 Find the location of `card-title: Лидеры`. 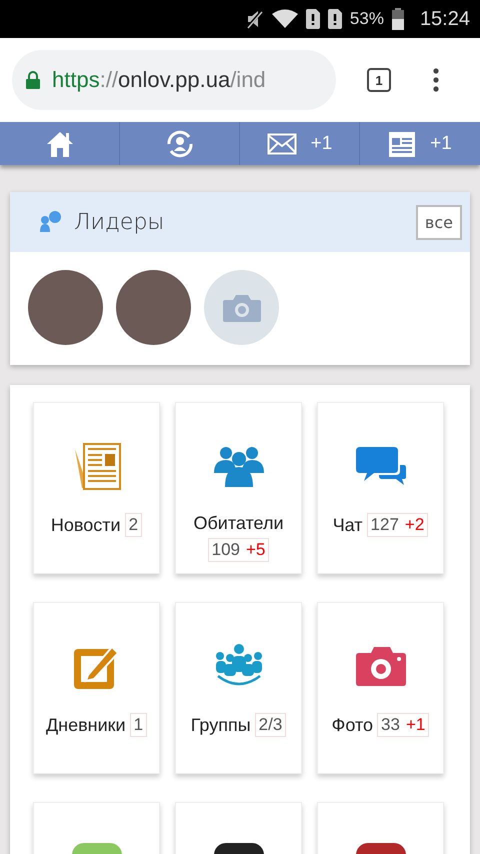

card-title: Лидеры is located at coordinates (120, 222).